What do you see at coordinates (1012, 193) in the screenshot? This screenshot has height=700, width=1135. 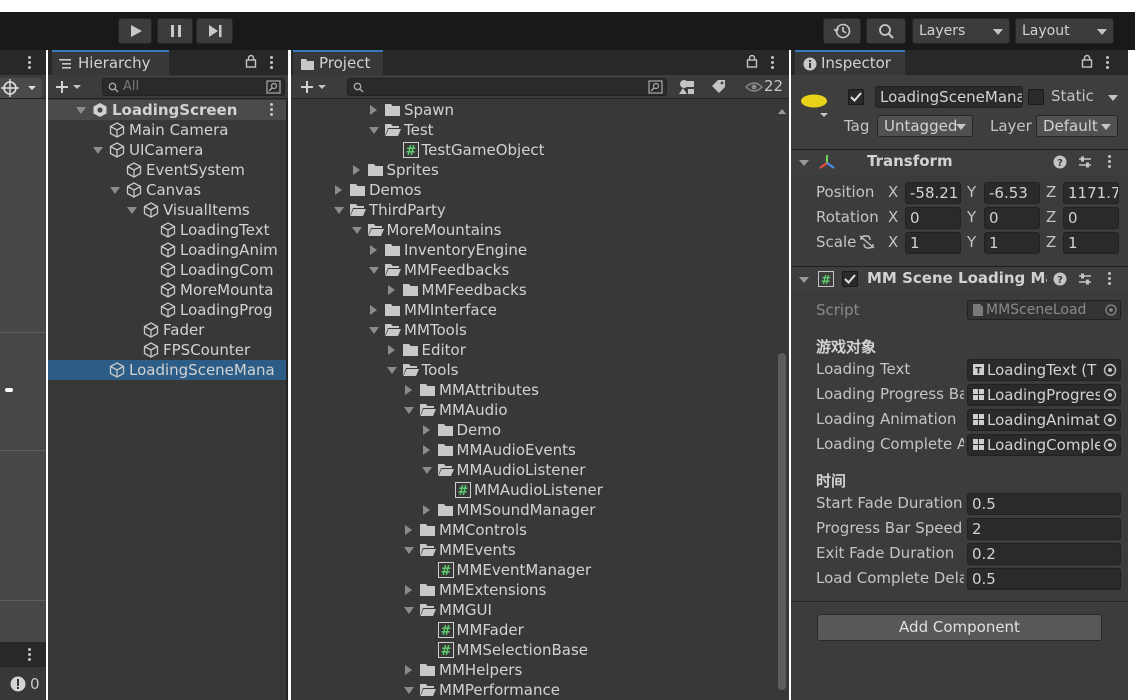 I see `position-y-field: -6.53` at bounding box center [1012, 193].